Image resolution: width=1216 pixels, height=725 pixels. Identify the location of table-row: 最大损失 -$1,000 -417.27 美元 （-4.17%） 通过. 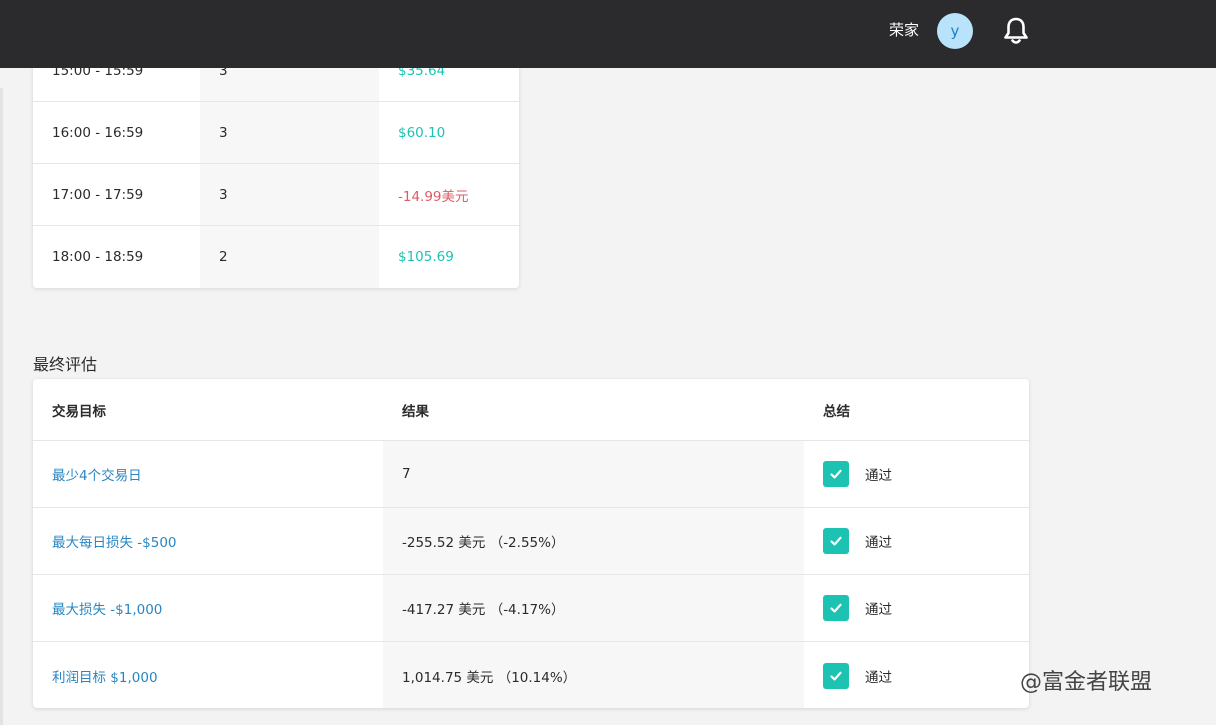
(531, 608).